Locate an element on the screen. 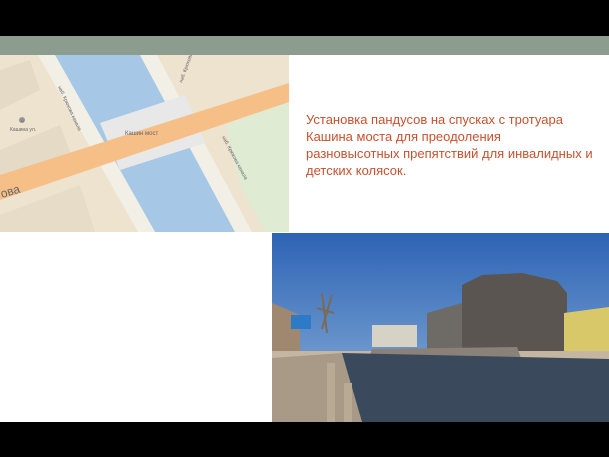 This screenshot has height=457, width=609. bottom-black-bar is located at coordinates (304, 439).